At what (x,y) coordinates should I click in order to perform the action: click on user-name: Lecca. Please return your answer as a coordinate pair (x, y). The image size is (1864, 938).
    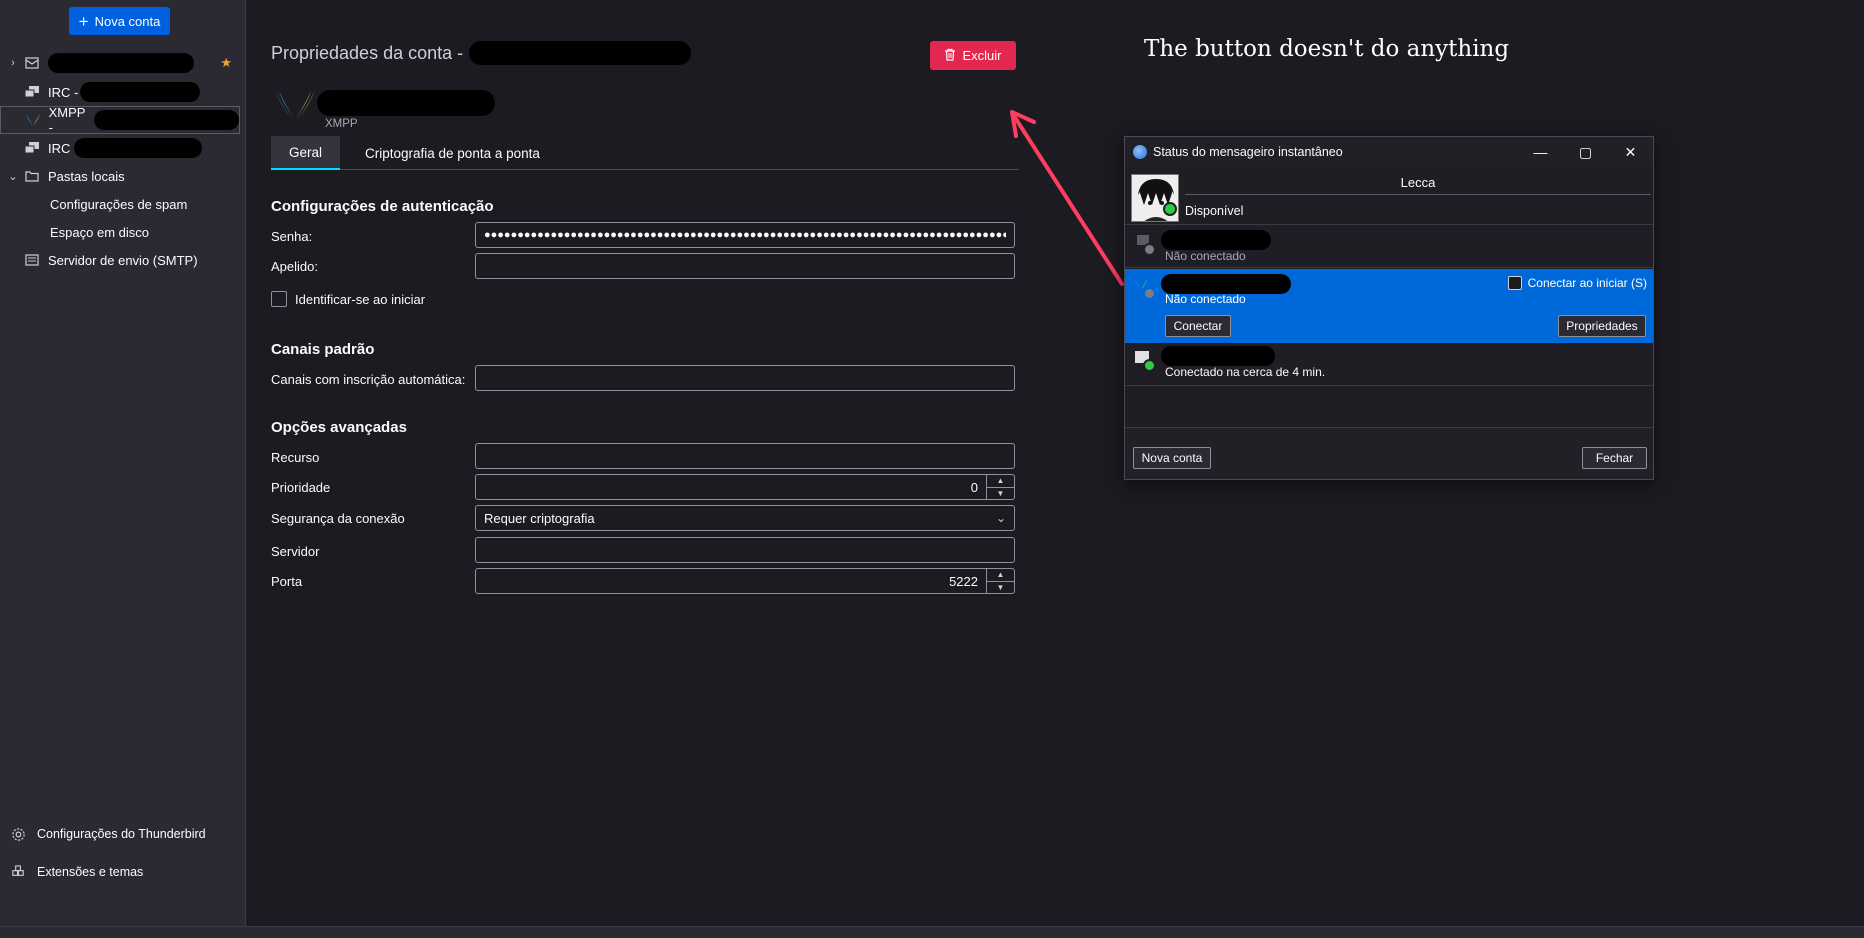
    Looking at the image, I should click on (1418, 185).